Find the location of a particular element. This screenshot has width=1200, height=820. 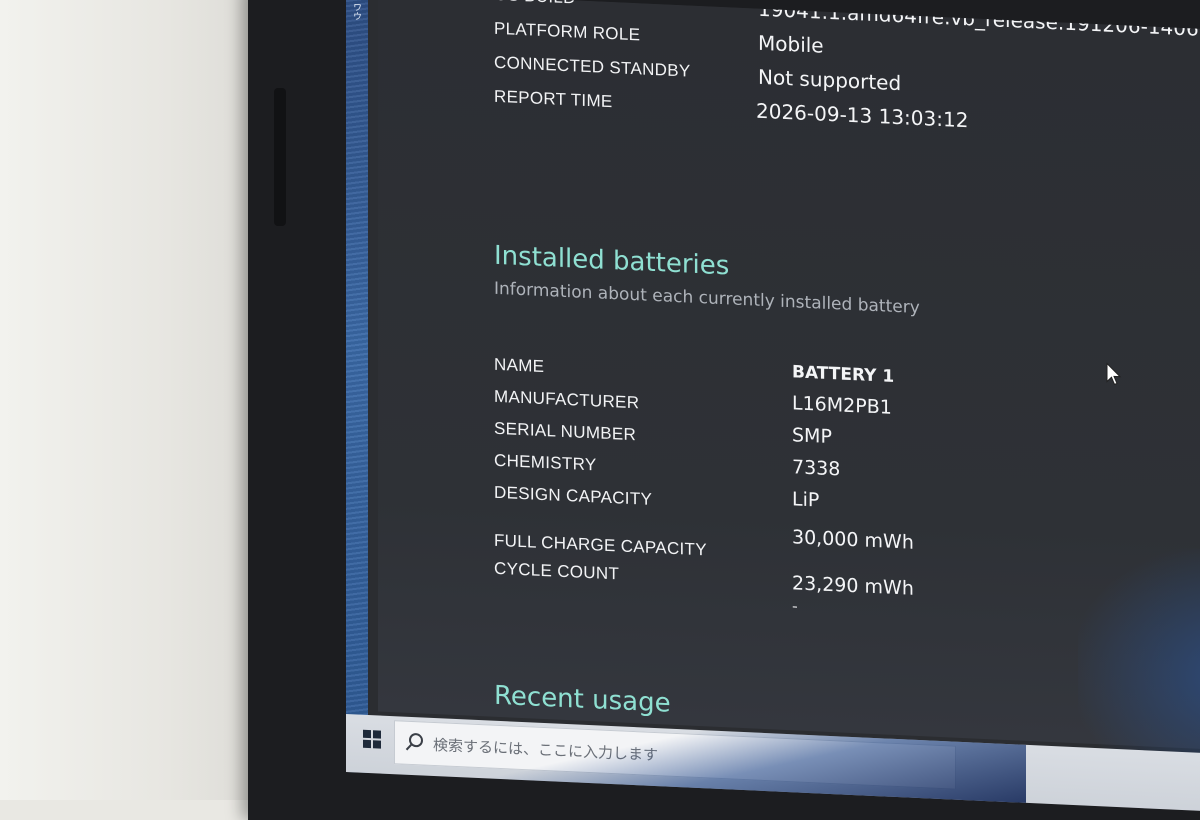

battery-label-design-capacity: DESIGN CAPACITY is located at coordinates (573, 495).